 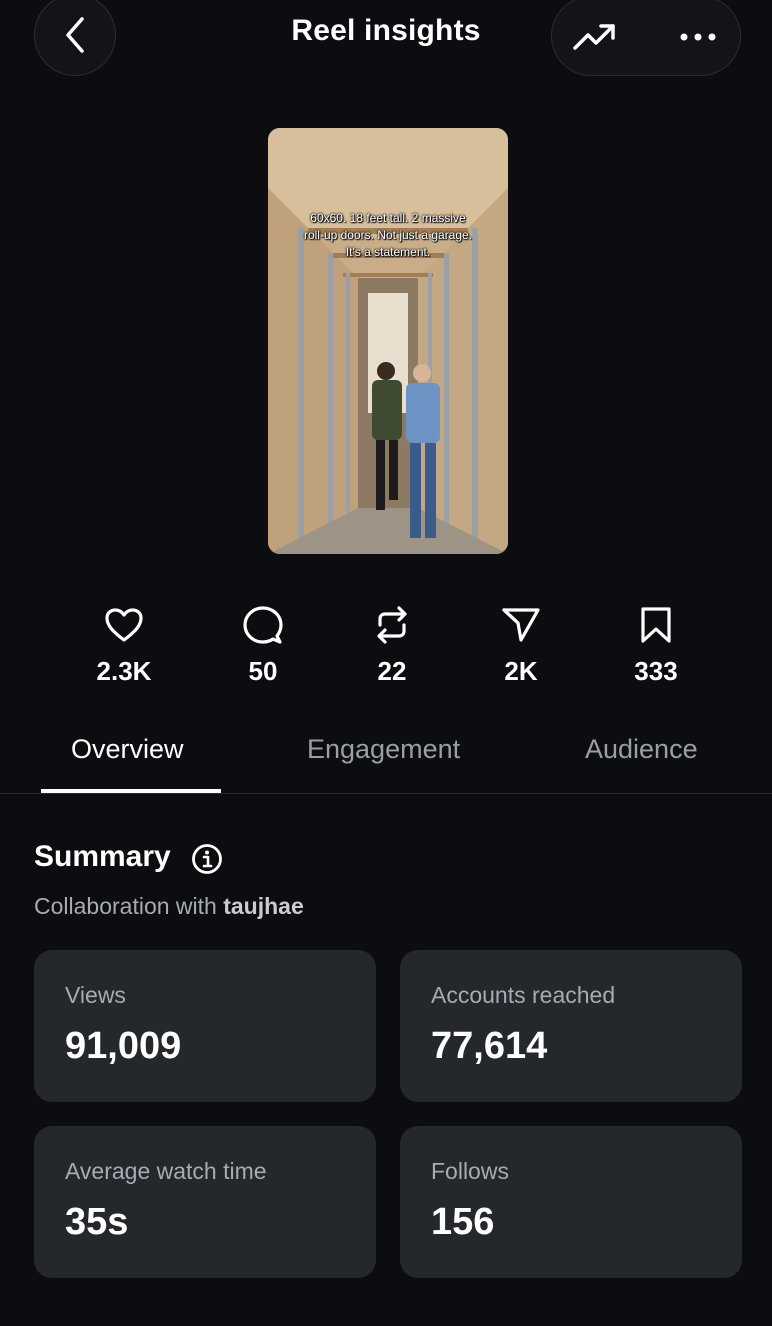 What do you see at coordinates (656, 643) in the screenshot?
I see `saves-stat: 333` at bounding box center [656, 643].